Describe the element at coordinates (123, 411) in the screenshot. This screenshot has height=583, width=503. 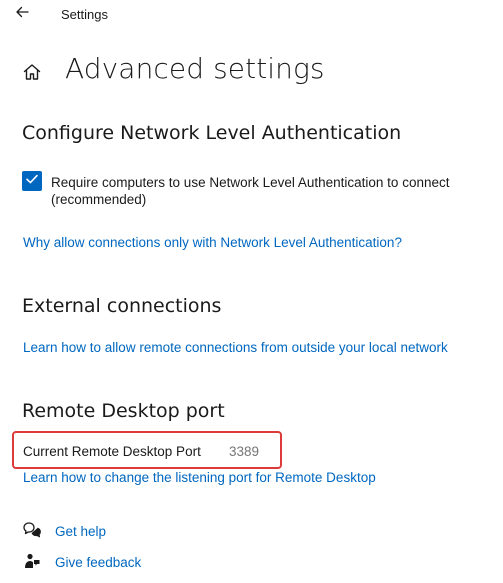
I see `port-heading: Remote Desktop port` at that location.